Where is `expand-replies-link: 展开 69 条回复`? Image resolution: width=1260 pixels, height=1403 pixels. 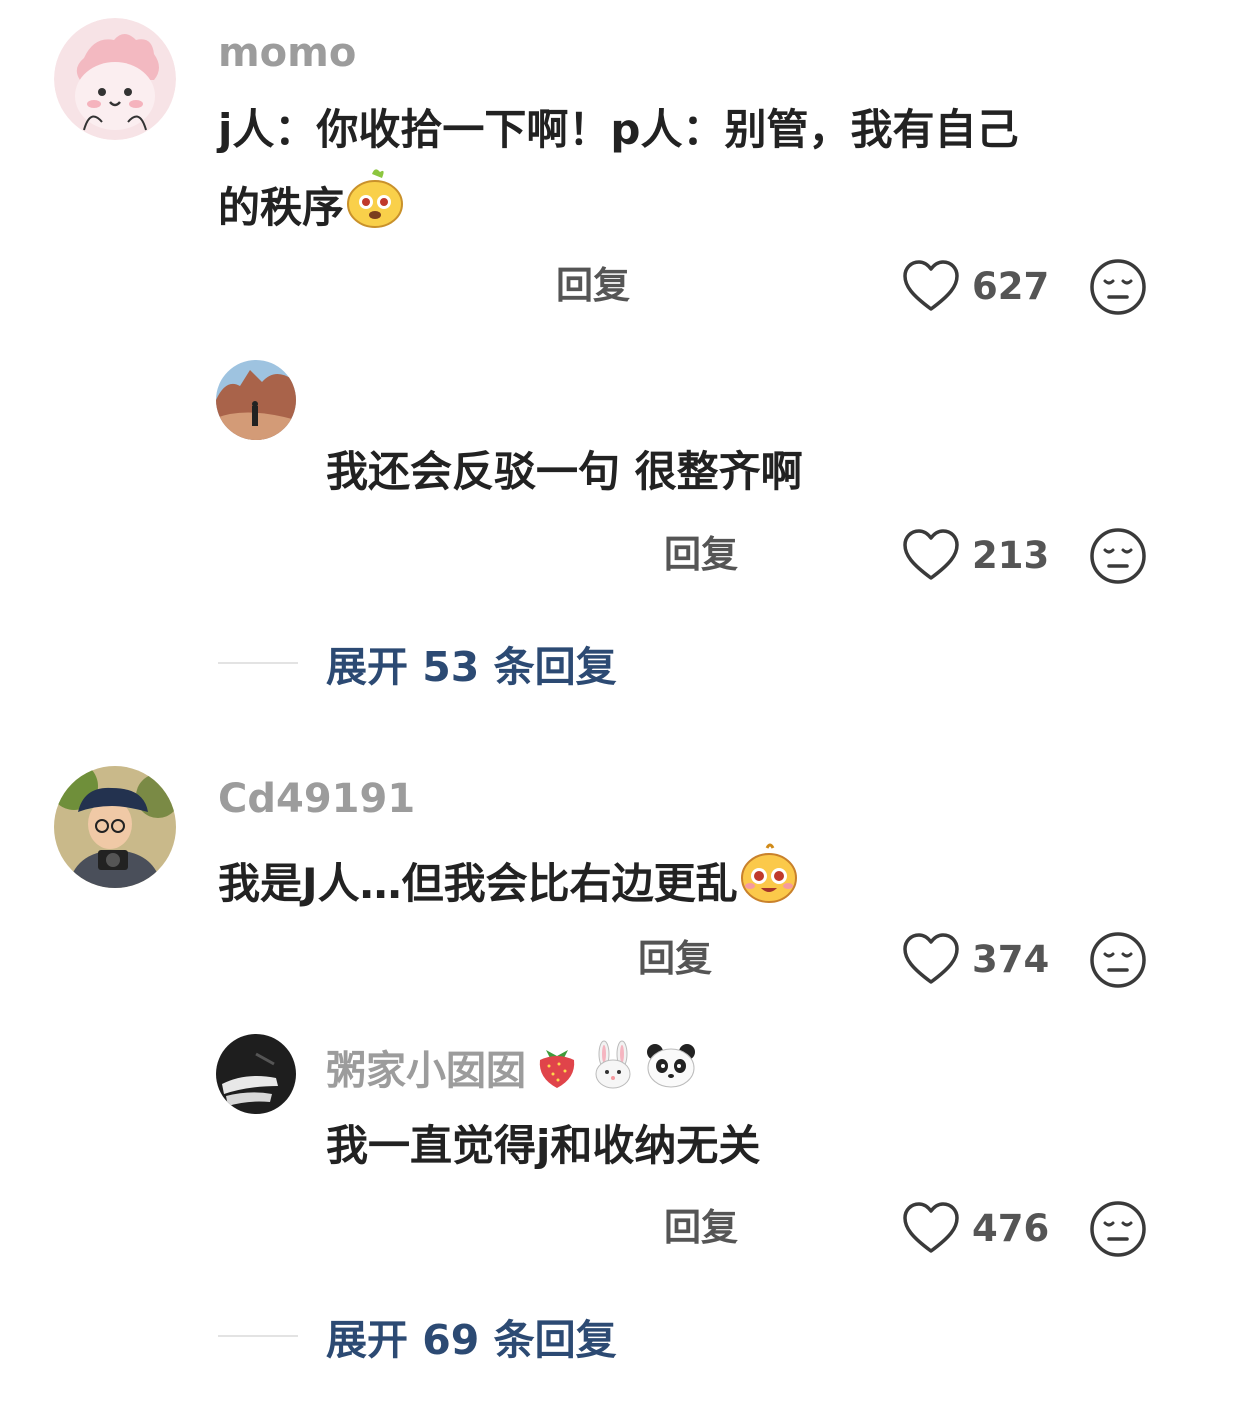 expand-replies-link: 展开 69 条回复 is located at coordinates (471, 1336).